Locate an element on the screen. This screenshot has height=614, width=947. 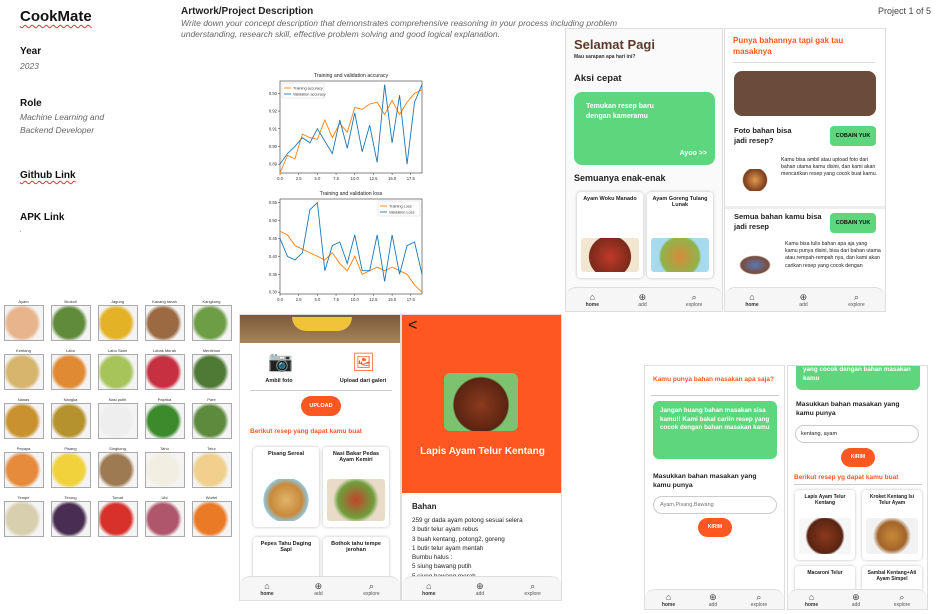
apk-label: APK Link is located at coordinates (42, 217).